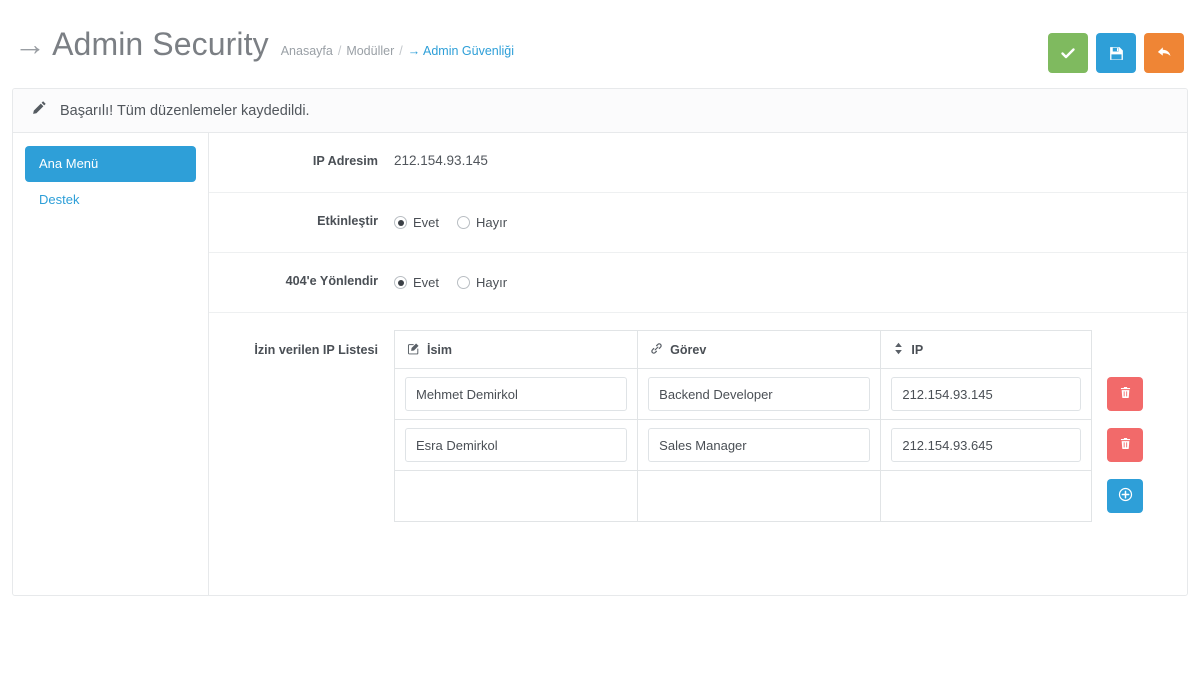 This screenshot has height=692, width=1200. I want to click on sidebar: Ana Menü Destek, so click(111, 364).